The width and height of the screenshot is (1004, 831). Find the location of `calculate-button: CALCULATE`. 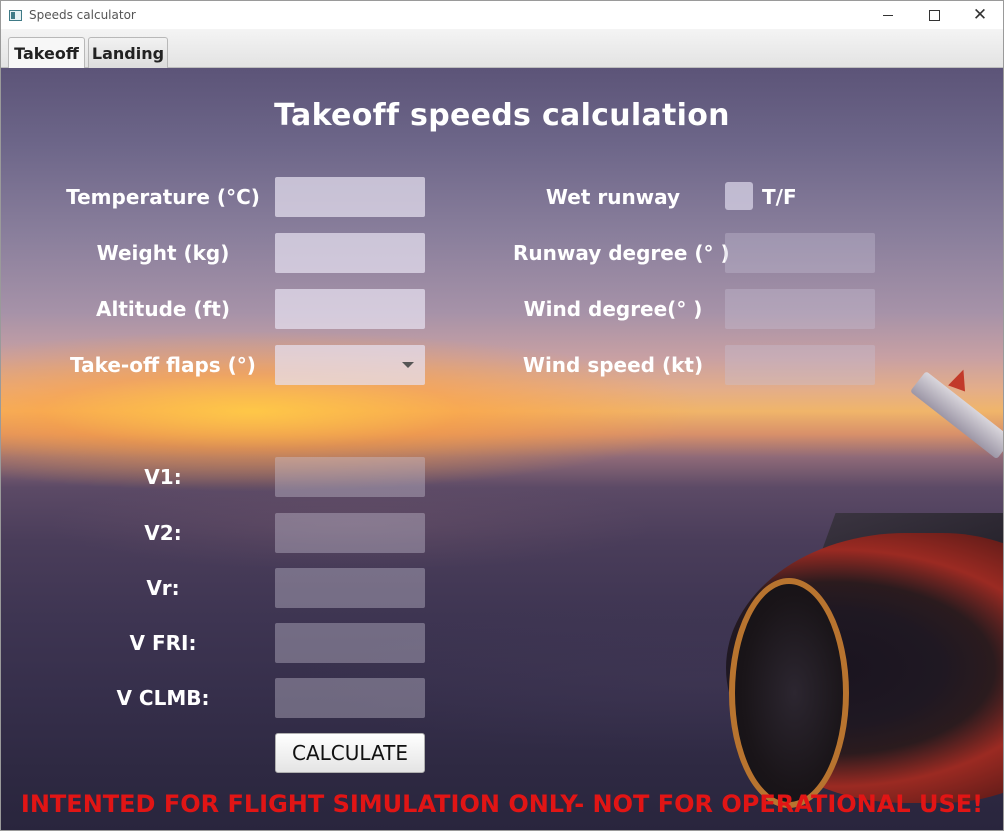

calculate-button: CALCULATE is located at coordinates (350, 753).